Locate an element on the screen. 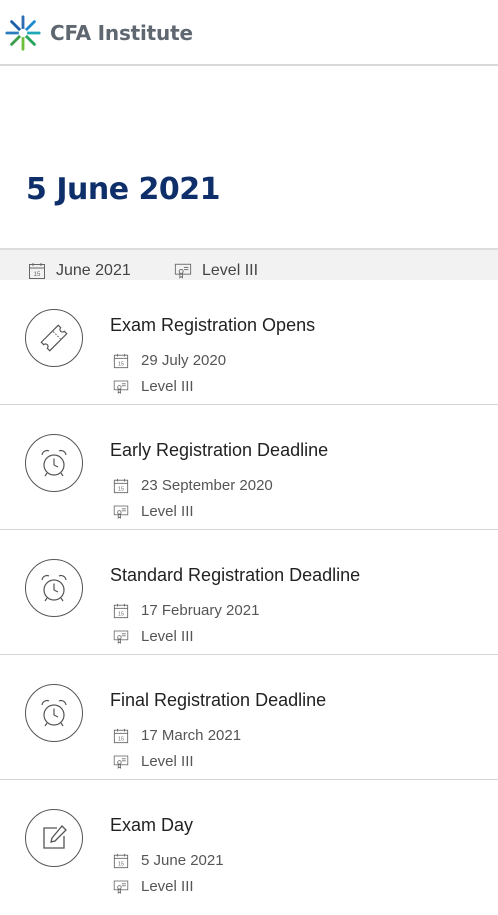 The image size is (498, 915). cfa-logo: CFA Institute is located at coordinates (98, 33).